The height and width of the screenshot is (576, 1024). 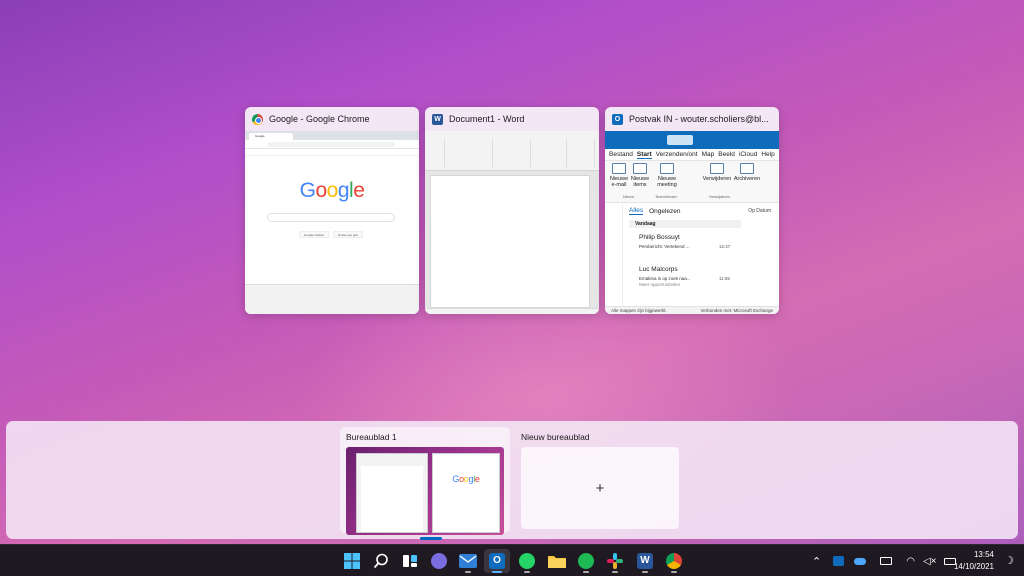 I want to click on clock-time: 13:54, so click(x=983, y=554).